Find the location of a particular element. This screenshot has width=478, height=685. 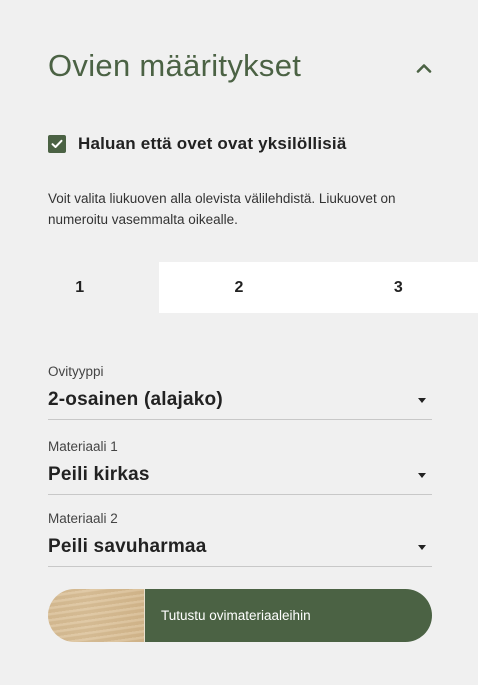

unique-doors-checkbox is located at coordinates (57, 144).